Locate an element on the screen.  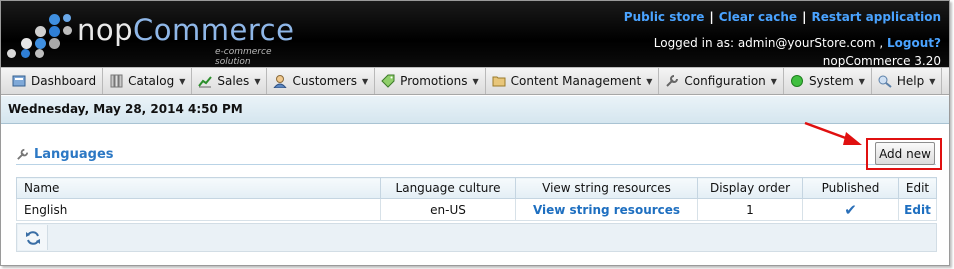
cell-published: ✔ is located at coordinates (850, 209).